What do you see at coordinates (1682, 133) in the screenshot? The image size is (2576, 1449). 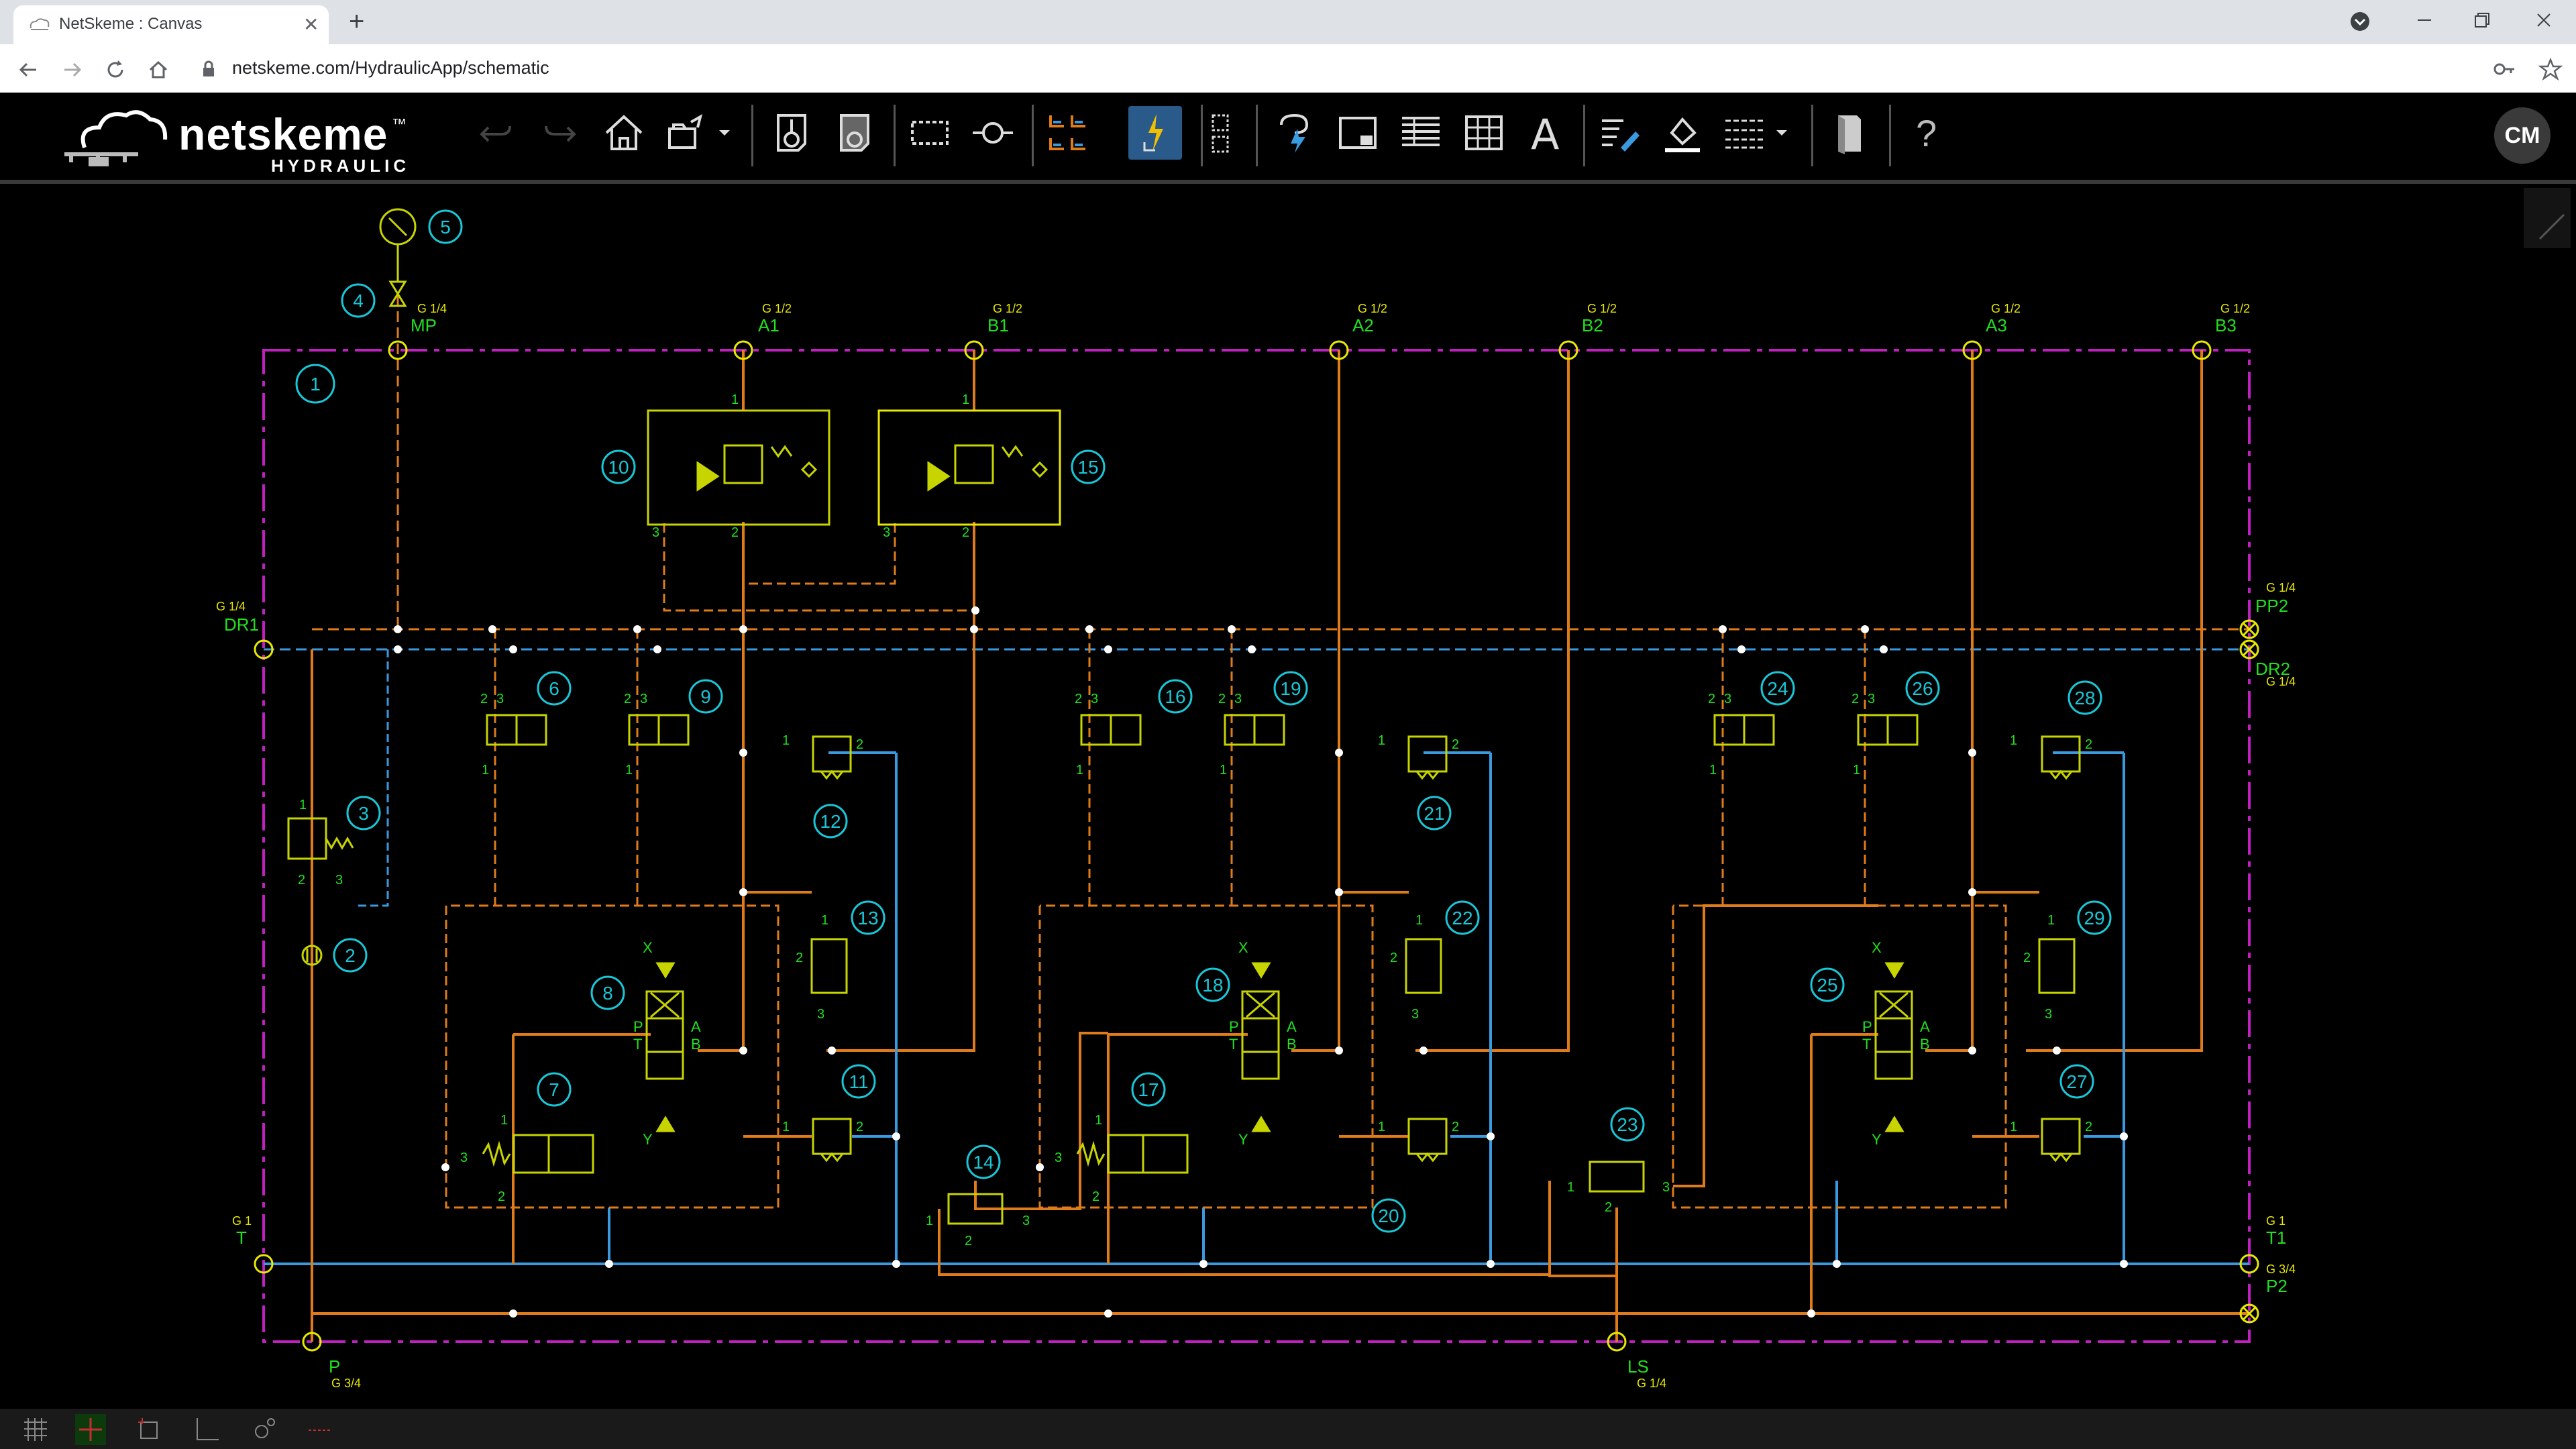 I see `fill-button` at bounding box center [1682, 133].